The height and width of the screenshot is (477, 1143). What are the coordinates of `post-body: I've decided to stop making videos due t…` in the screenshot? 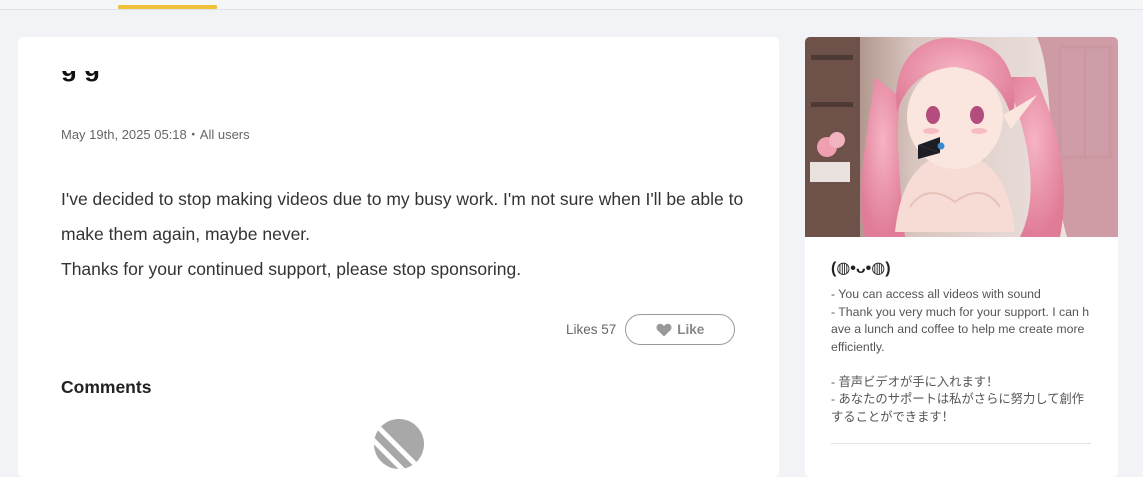 It's located at (406, 234).